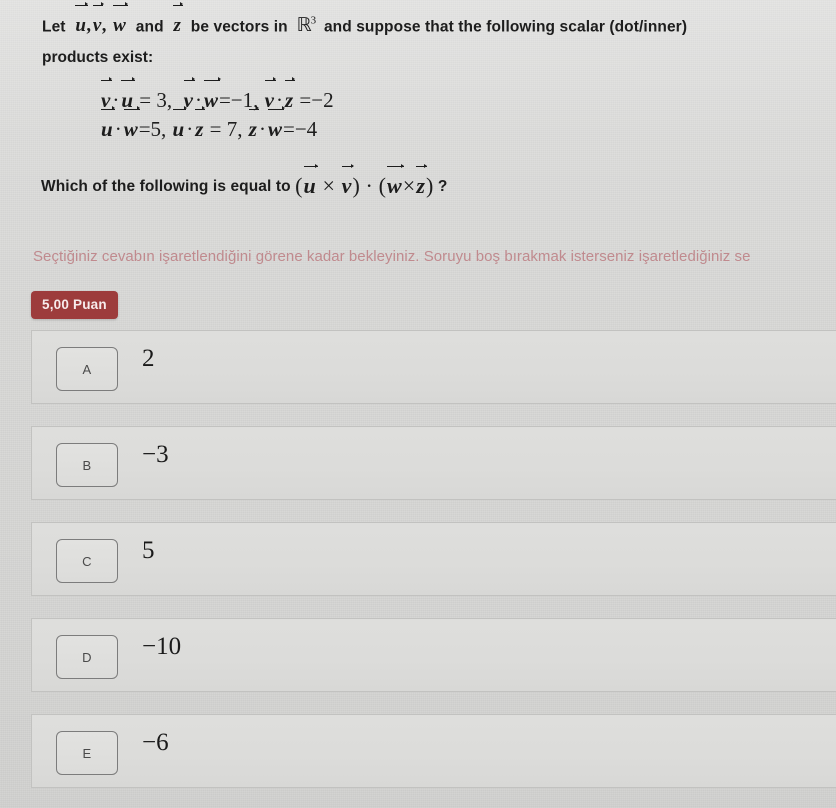  Describe the element at coordinates (433, 463) in the screenshot. I see `option-card-b: B −3` at that location.